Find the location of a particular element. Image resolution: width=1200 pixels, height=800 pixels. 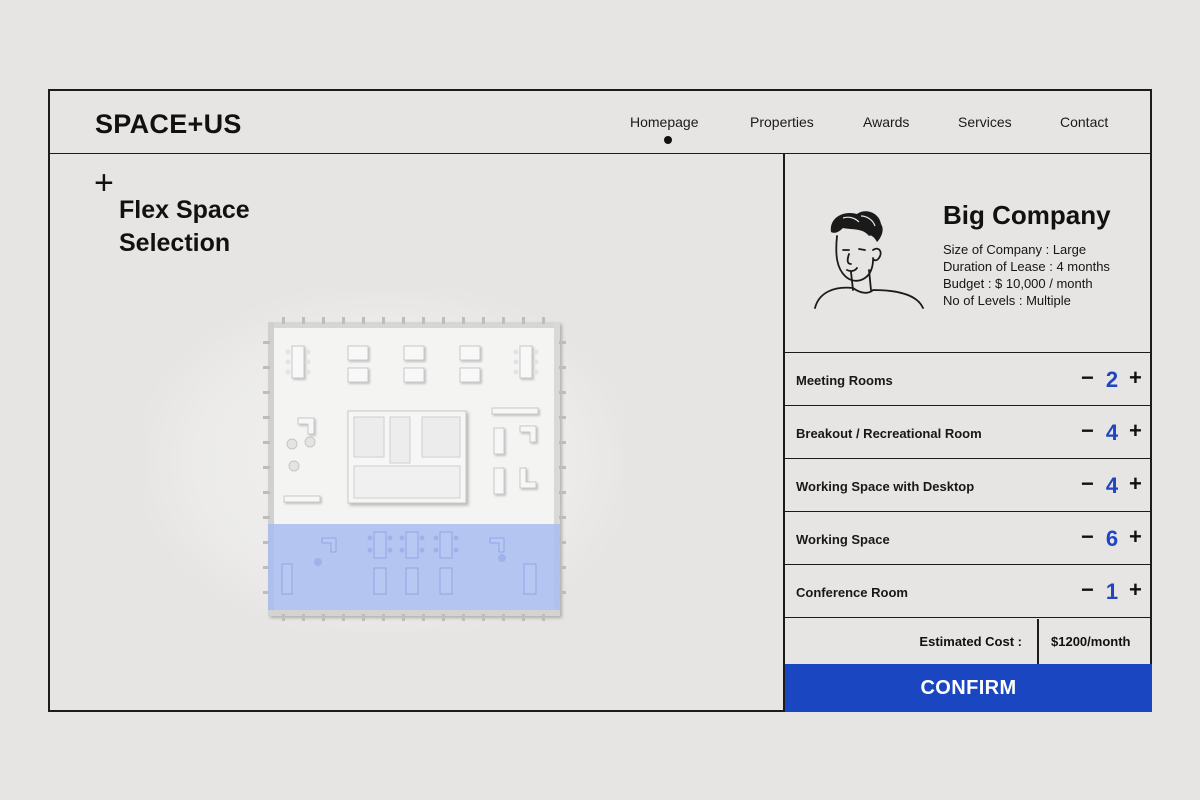

room-label: Meeting Rooms is located at coordinates (844, 380).